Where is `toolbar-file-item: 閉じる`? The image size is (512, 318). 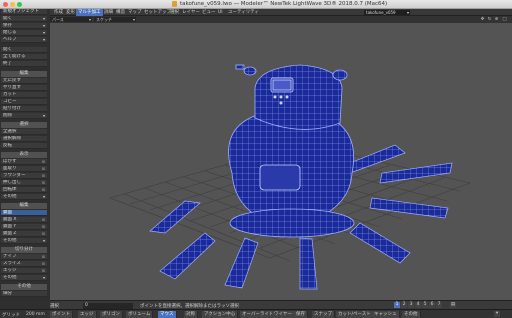
toolbar-file-item: 閉じる is located at coordinates (24, 33).